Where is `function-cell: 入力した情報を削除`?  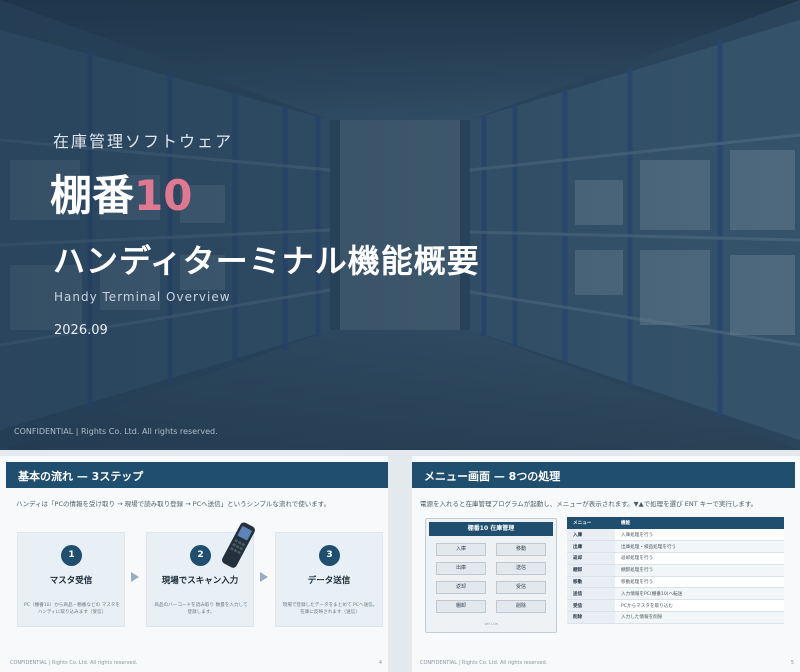
function-cell: 入力した情報を削除 is located at coordinates (699, 617).